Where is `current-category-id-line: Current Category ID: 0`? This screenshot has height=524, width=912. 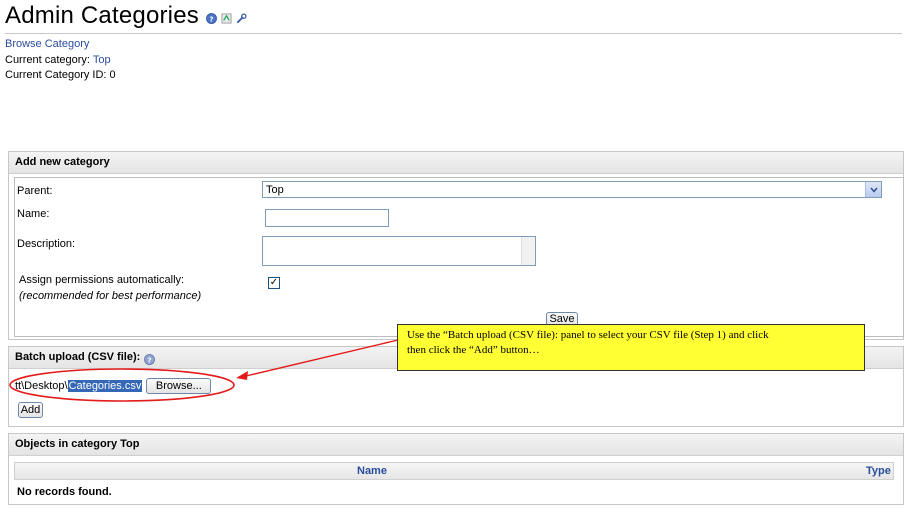 current-category-id-line: Current Category ID: 0 is located at coordinates (60, 75).